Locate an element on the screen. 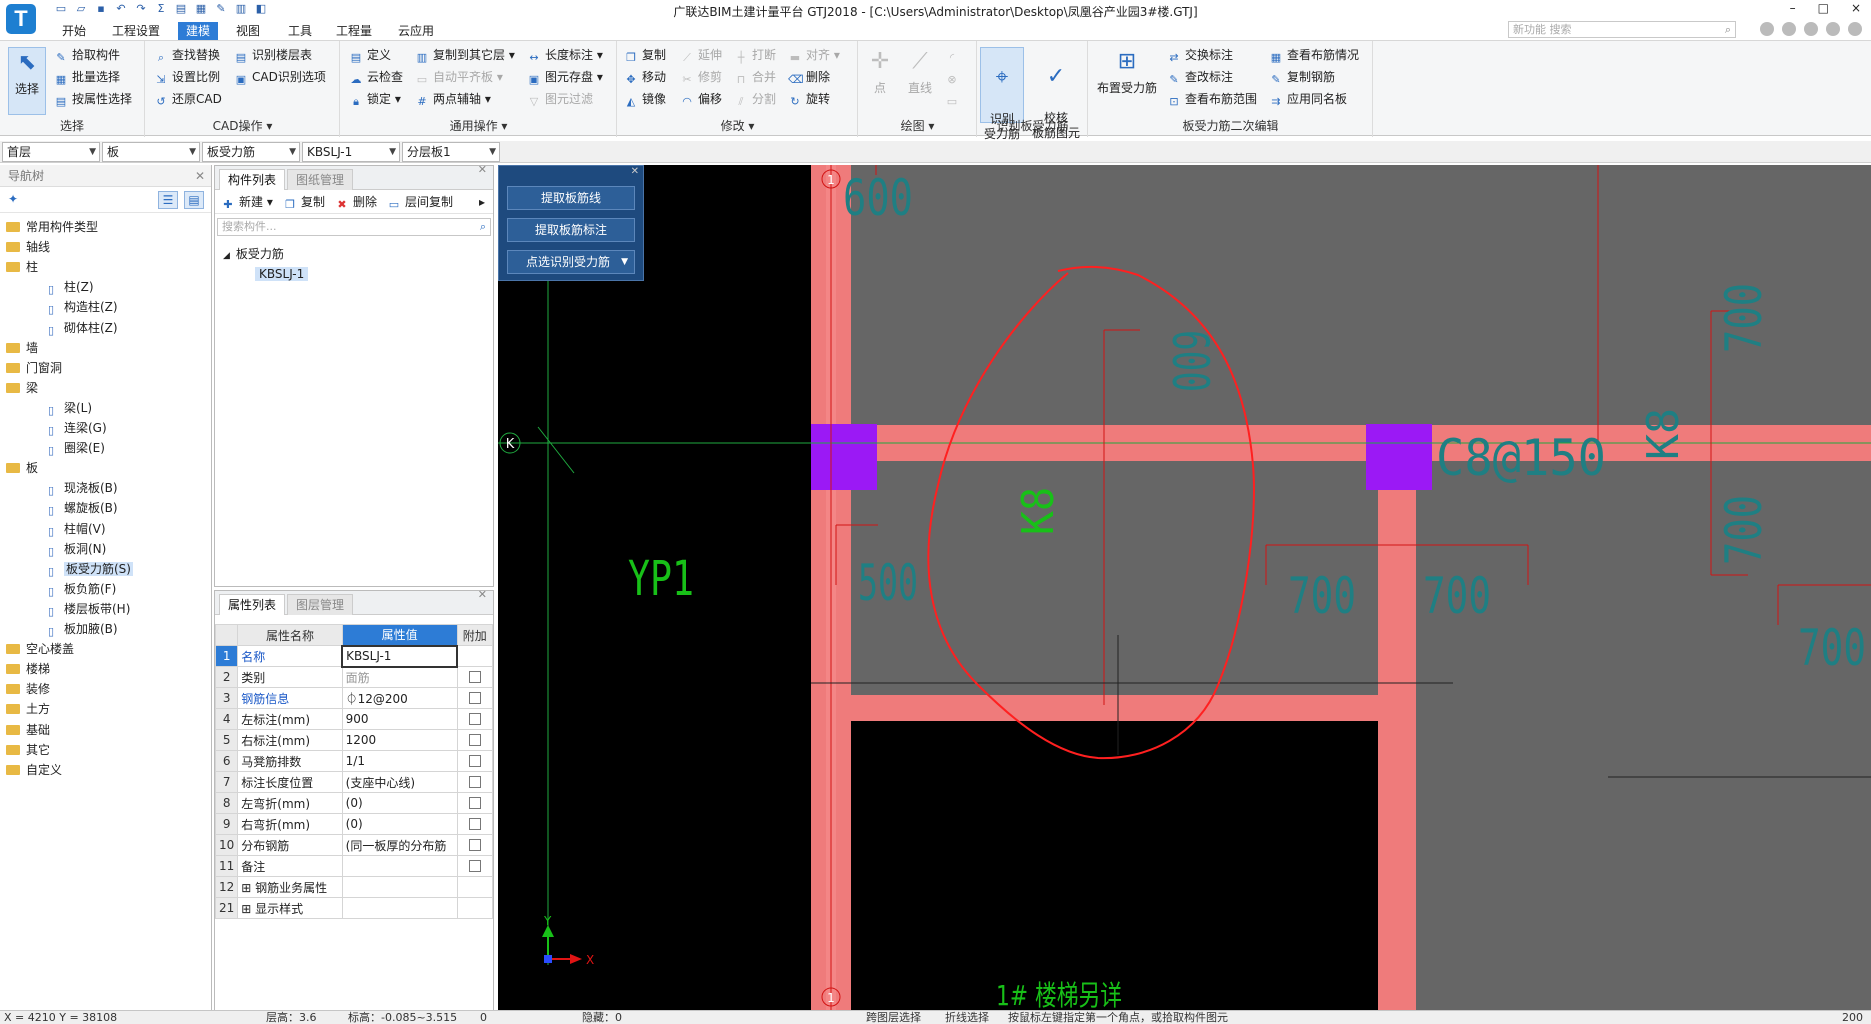 The height and width of the screenshot is (1024, 1871). tab-property-list: 属性列表 is located at coordinates (252, 604).